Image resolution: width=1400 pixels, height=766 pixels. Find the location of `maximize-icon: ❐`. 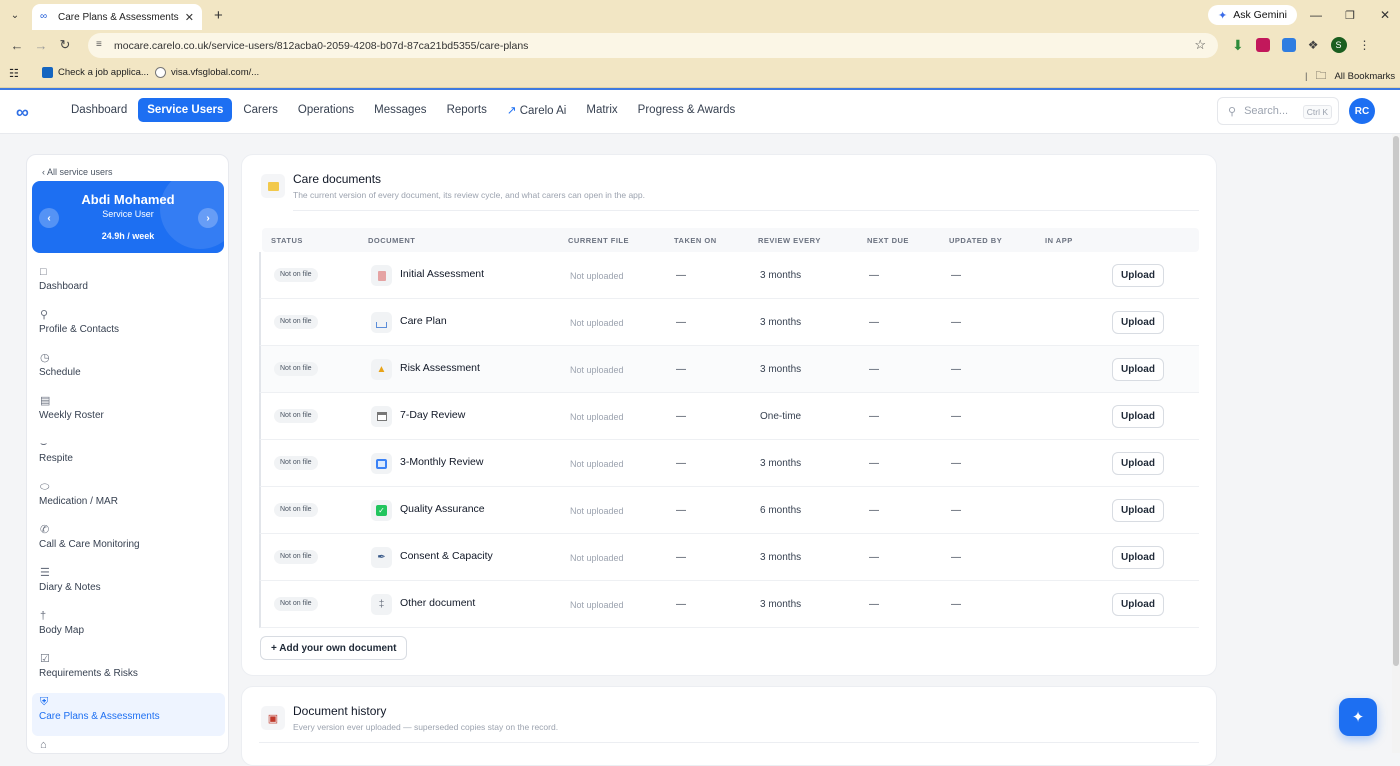

maximize-icon: ❐ is located at coordinates (1350, 15).